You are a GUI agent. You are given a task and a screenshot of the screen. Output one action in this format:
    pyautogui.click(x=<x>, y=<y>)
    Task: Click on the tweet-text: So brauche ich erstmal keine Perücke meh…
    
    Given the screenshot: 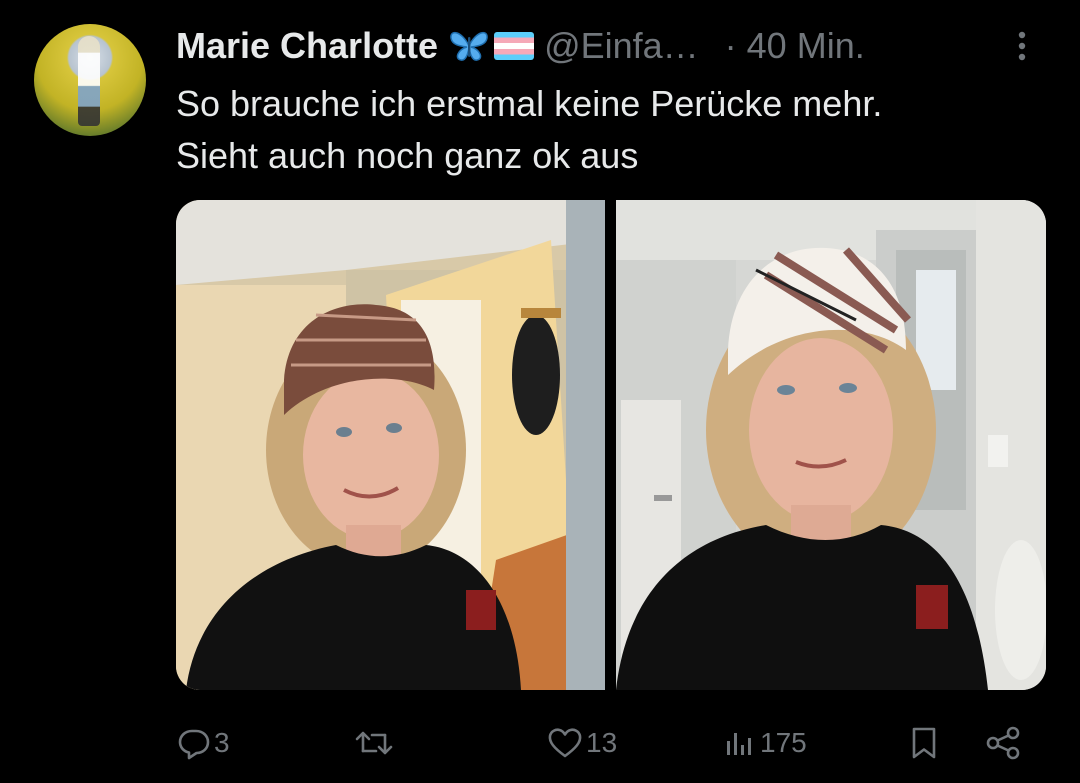 What is the action you would take?
    pyautogui.click(x=606, y=130)
    